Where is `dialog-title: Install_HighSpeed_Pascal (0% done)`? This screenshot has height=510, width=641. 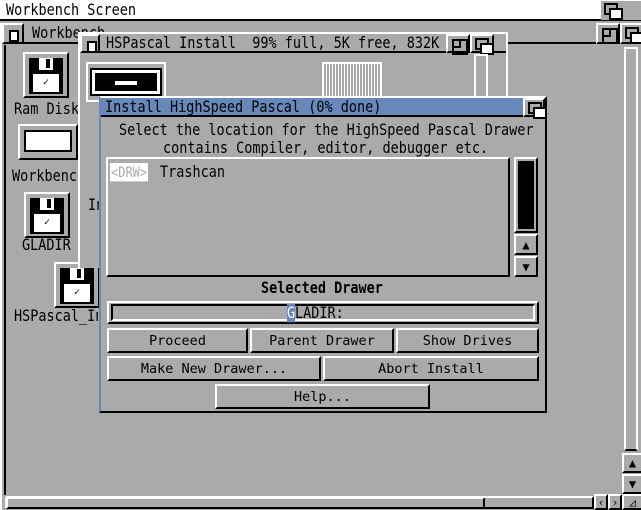 dialog-title: Install_HighSpeed_Pascal (0% done) is located at coordinates (243, 107).